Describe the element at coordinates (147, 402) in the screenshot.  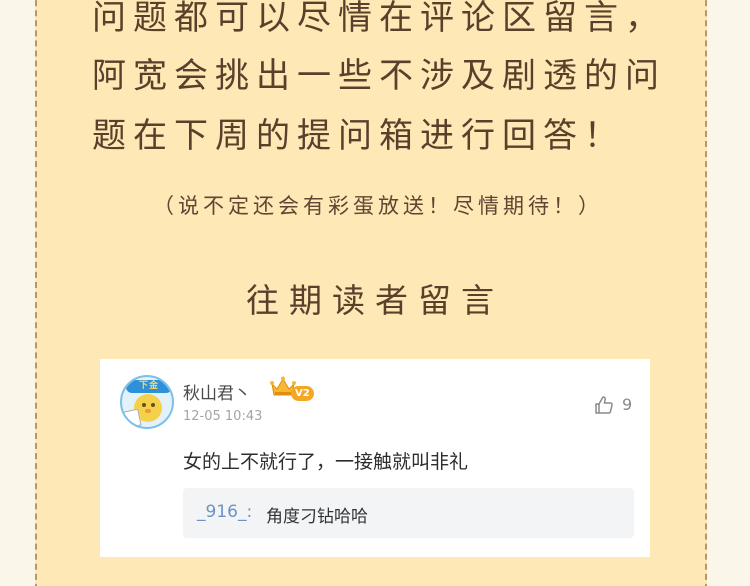
I see `avatar: 下金` at that location.